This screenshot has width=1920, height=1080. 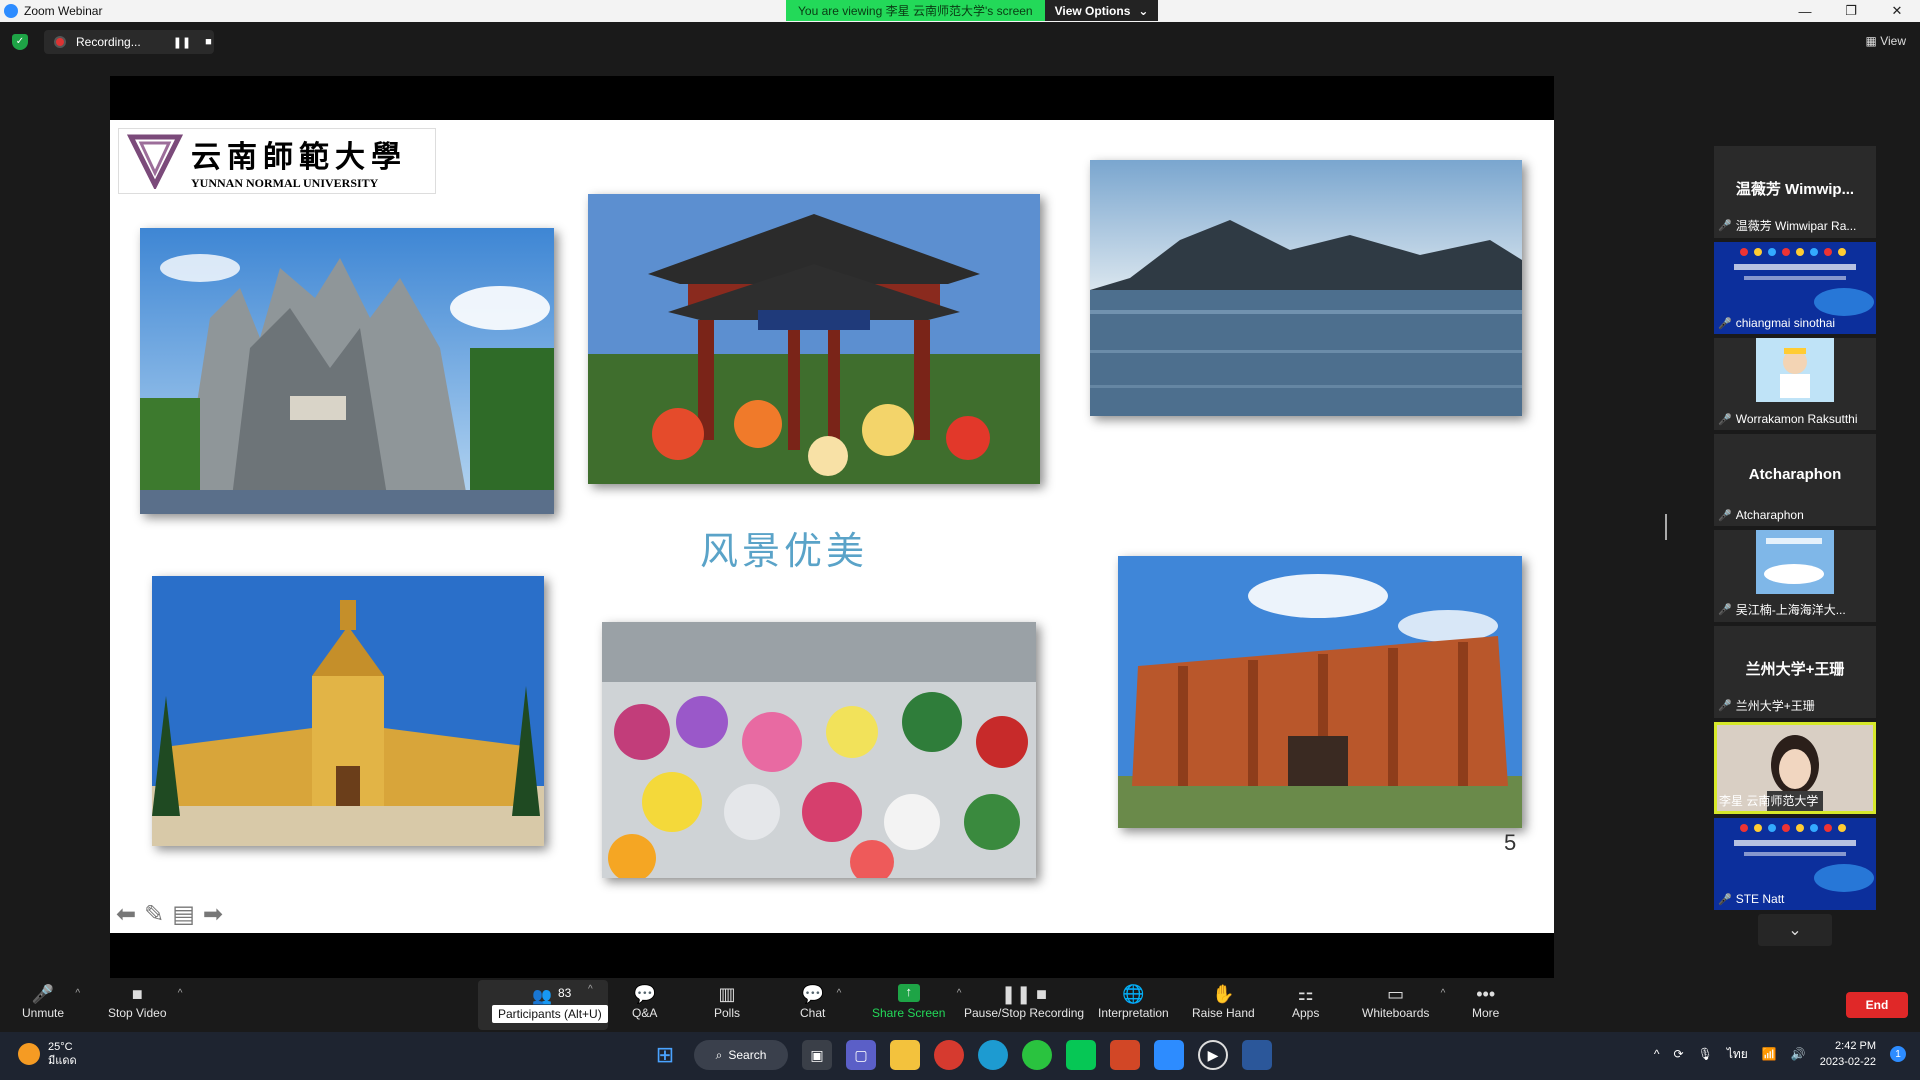 I want to click on weather-description: มีแดด, so click(x=62, y=1061).